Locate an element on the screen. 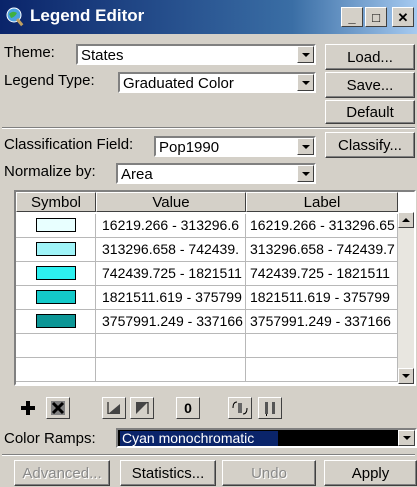 This screenshot has width=417, height=487. theme-value: States is located at coordinates (102, 55).